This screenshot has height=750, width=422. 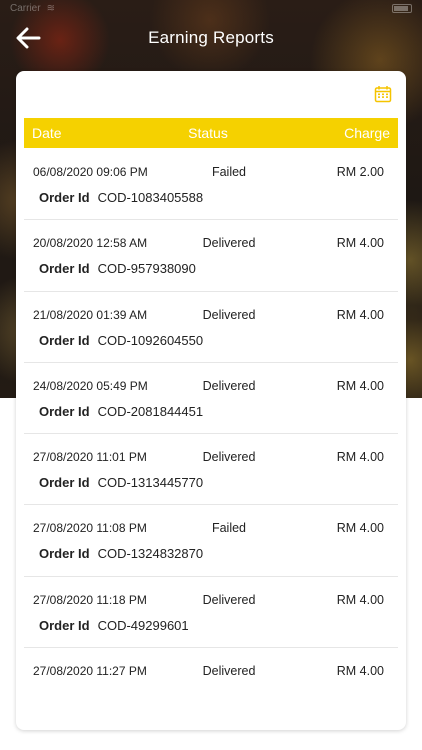 I want to click on calendar-button, so click(x=383, y=94).